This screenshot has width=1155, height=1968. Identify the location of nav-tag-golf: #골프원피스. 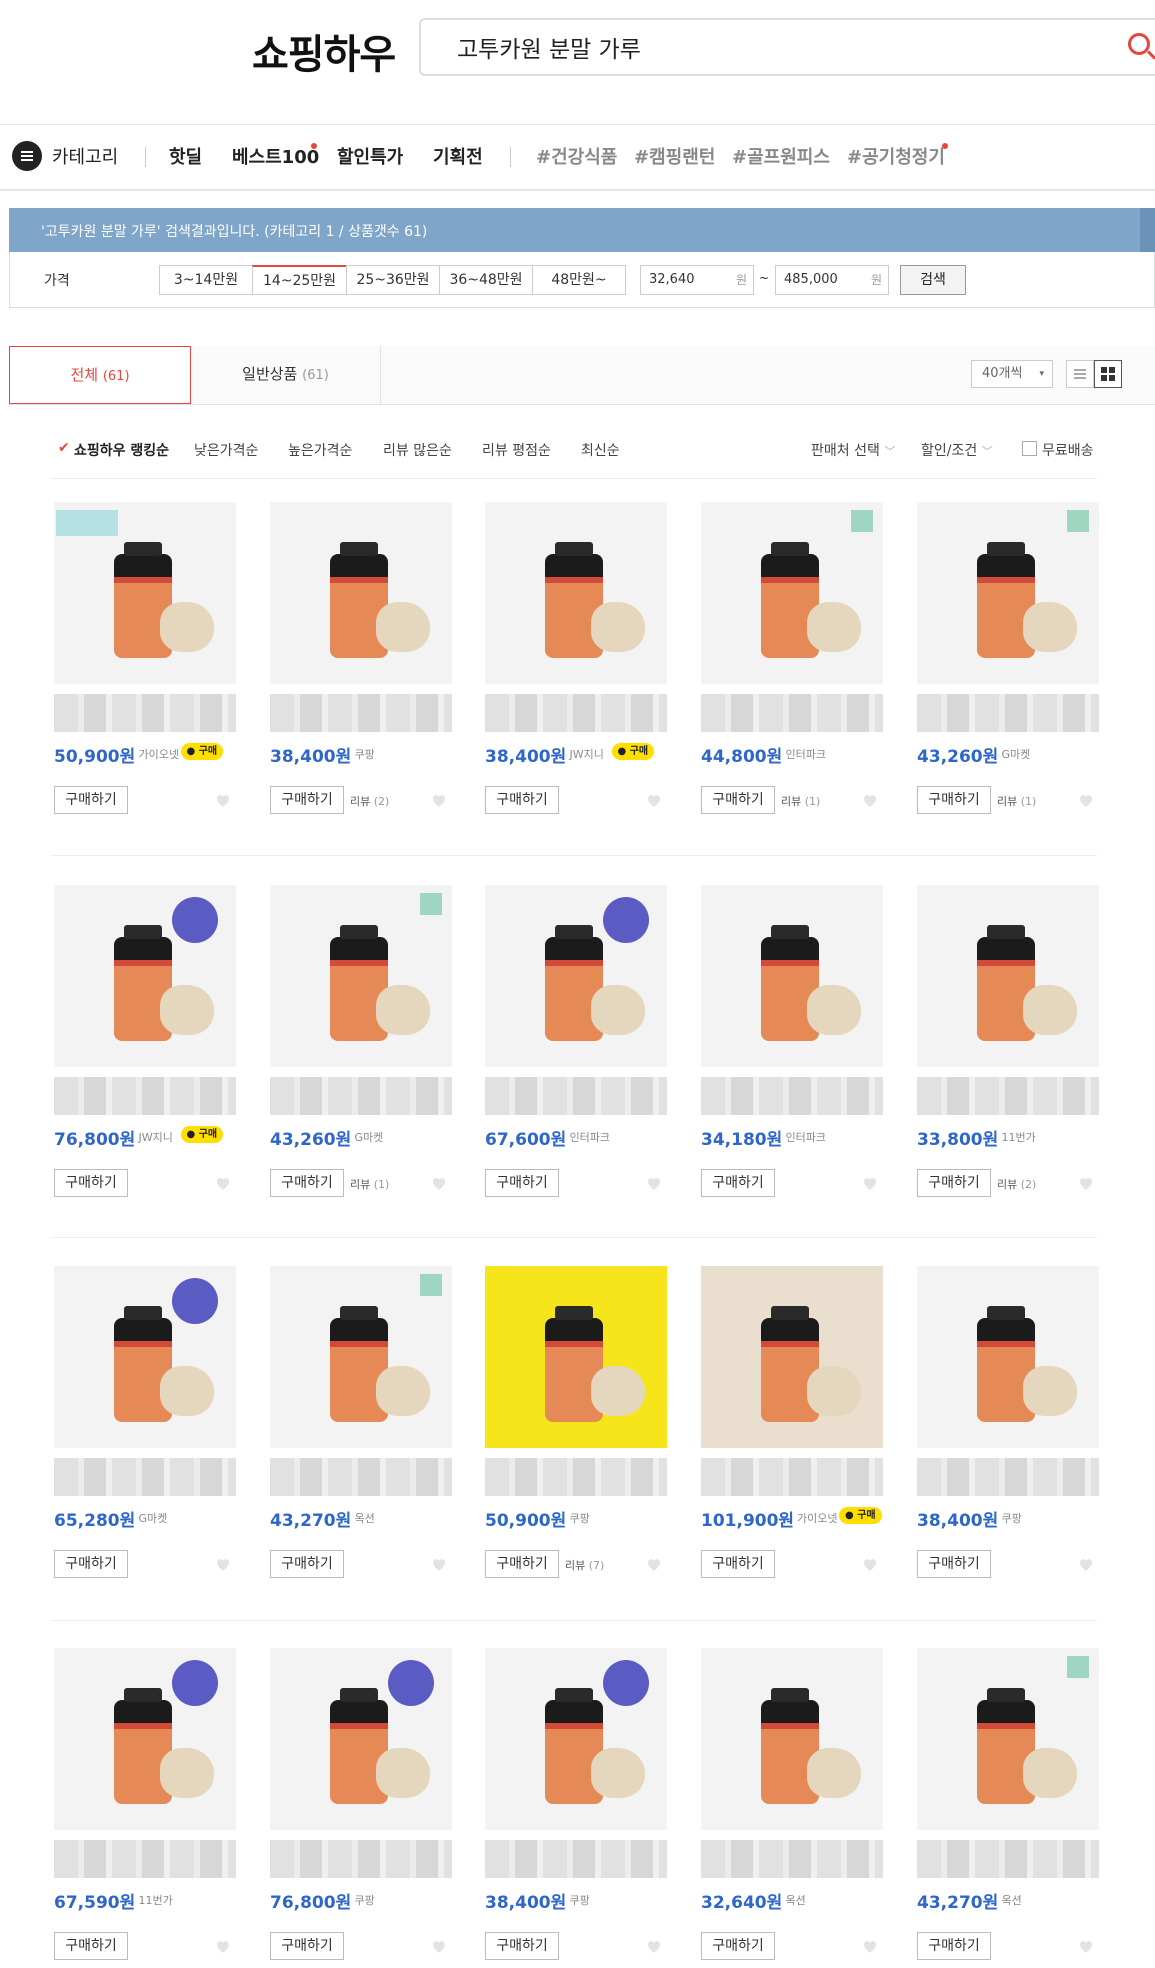
(781, 156).